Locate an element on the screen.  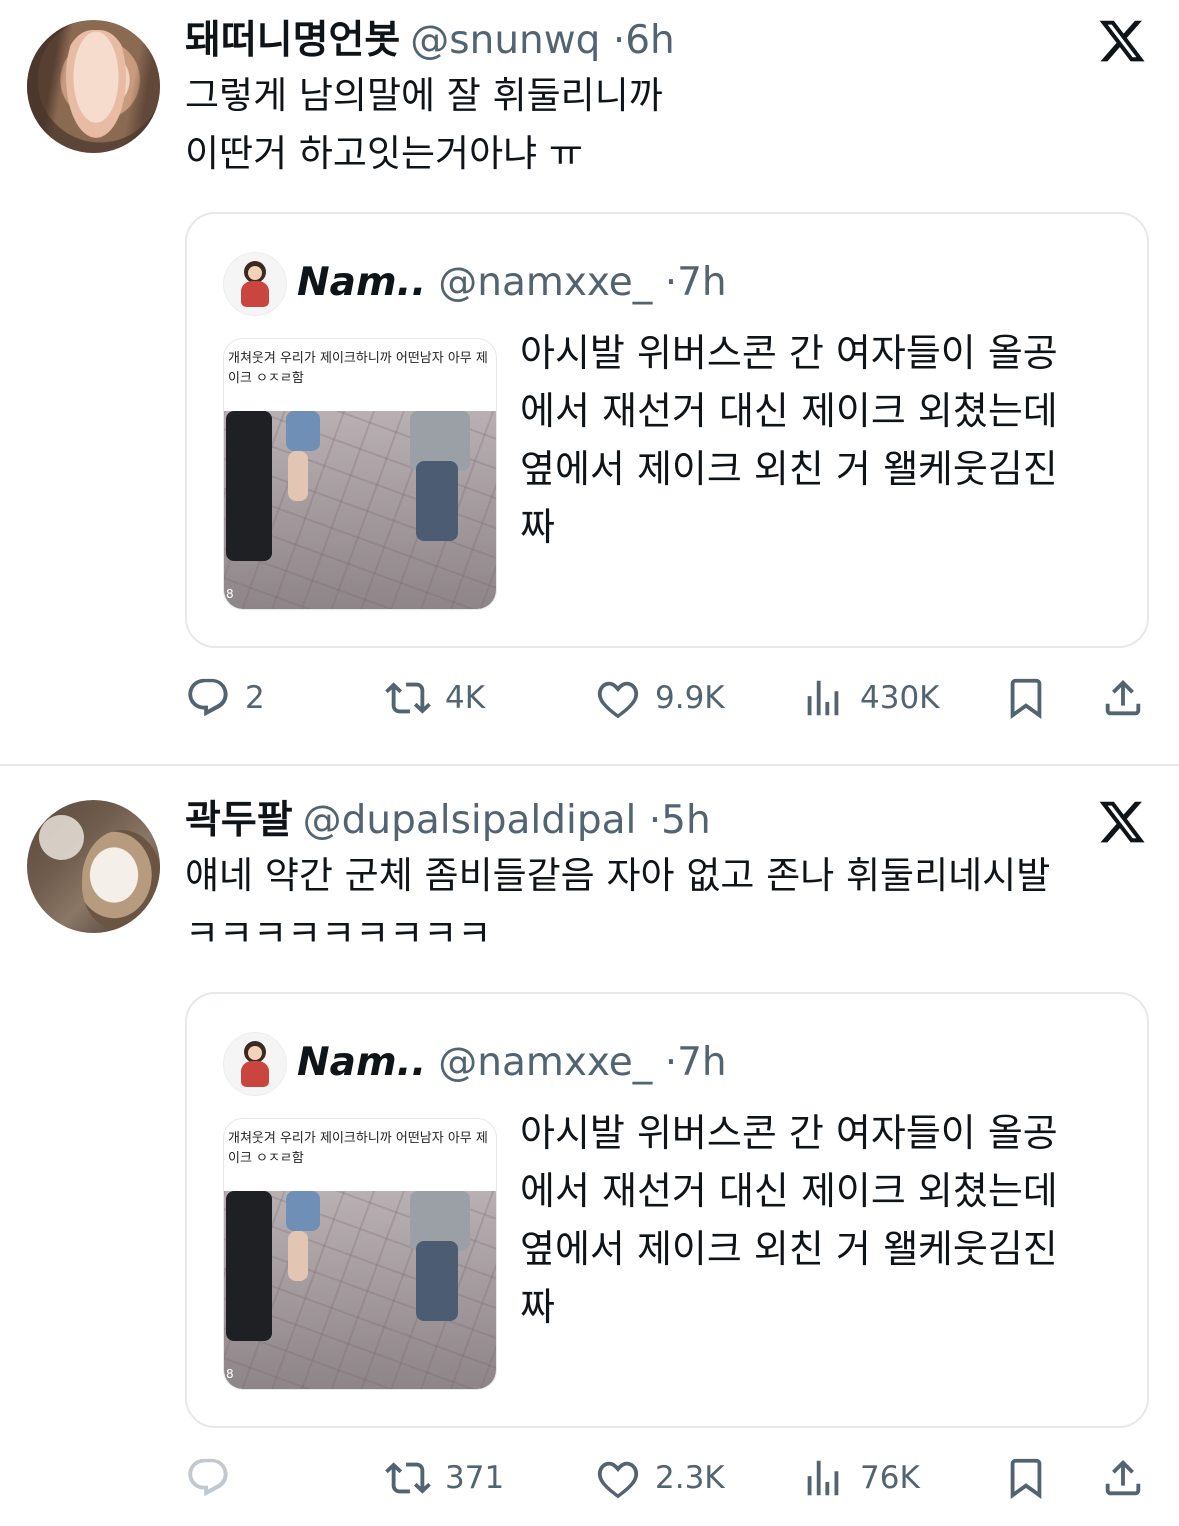
thumbnail-caption: 개쳐웃겨 우리가 제이크하니까 어떤남자 아무 제이크 ㅇㅈㄹ함 is located at coordinates (358, 1148).